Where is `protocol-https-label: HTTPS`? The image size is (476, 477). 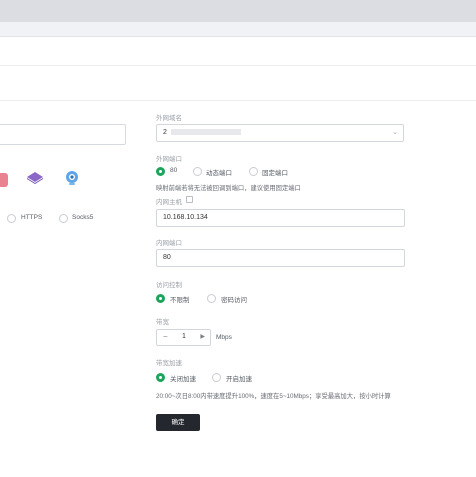 protocol-https-label: HTTPS is located at coordinates (31, 217).